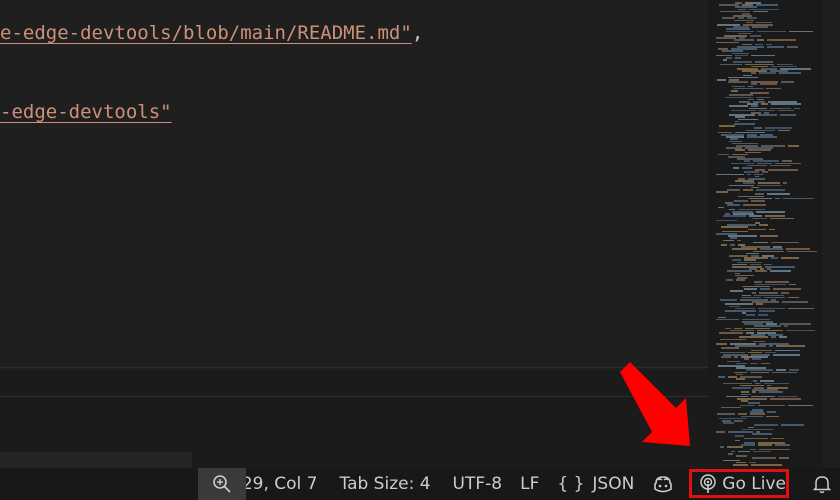 This screenshot has width=840, height=500. I want to click on panel-divider, so click(354, 367).